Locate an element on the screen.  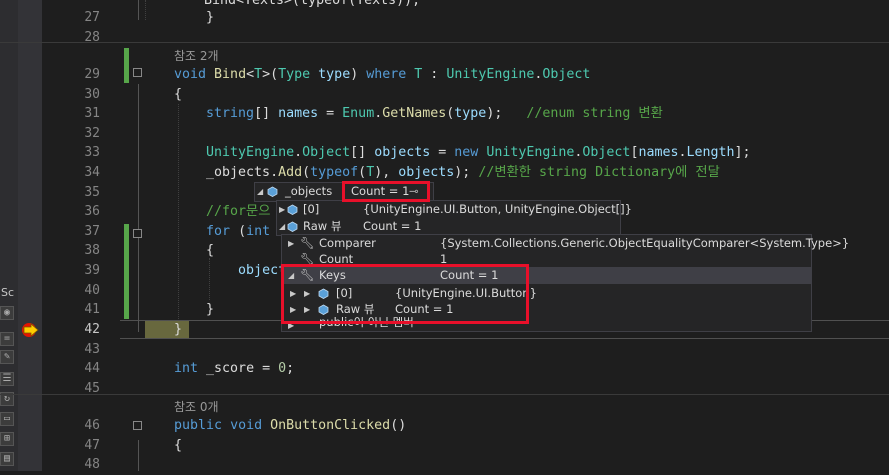
code-token: >( is located at coordinates (270, 74).